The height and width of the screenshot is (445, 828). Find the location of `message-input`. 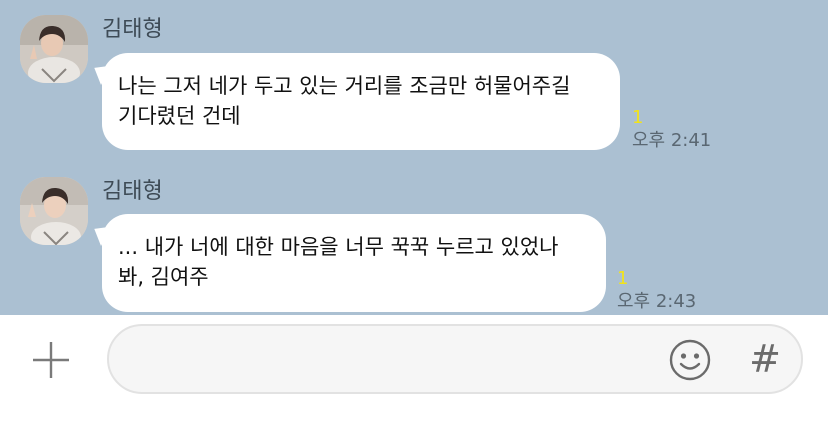

message-input is located at coordinates (391, 360).